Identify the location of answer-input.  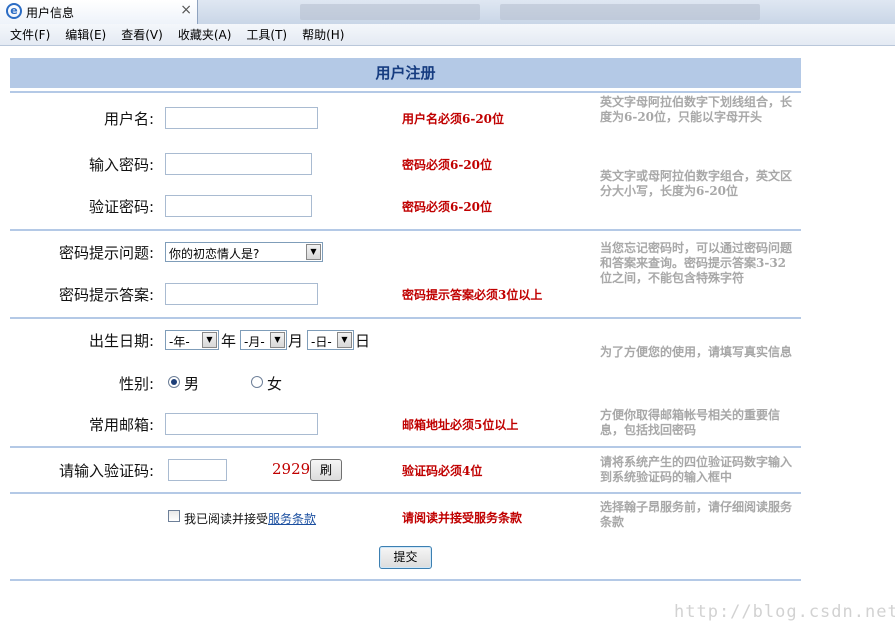
(241, 294).